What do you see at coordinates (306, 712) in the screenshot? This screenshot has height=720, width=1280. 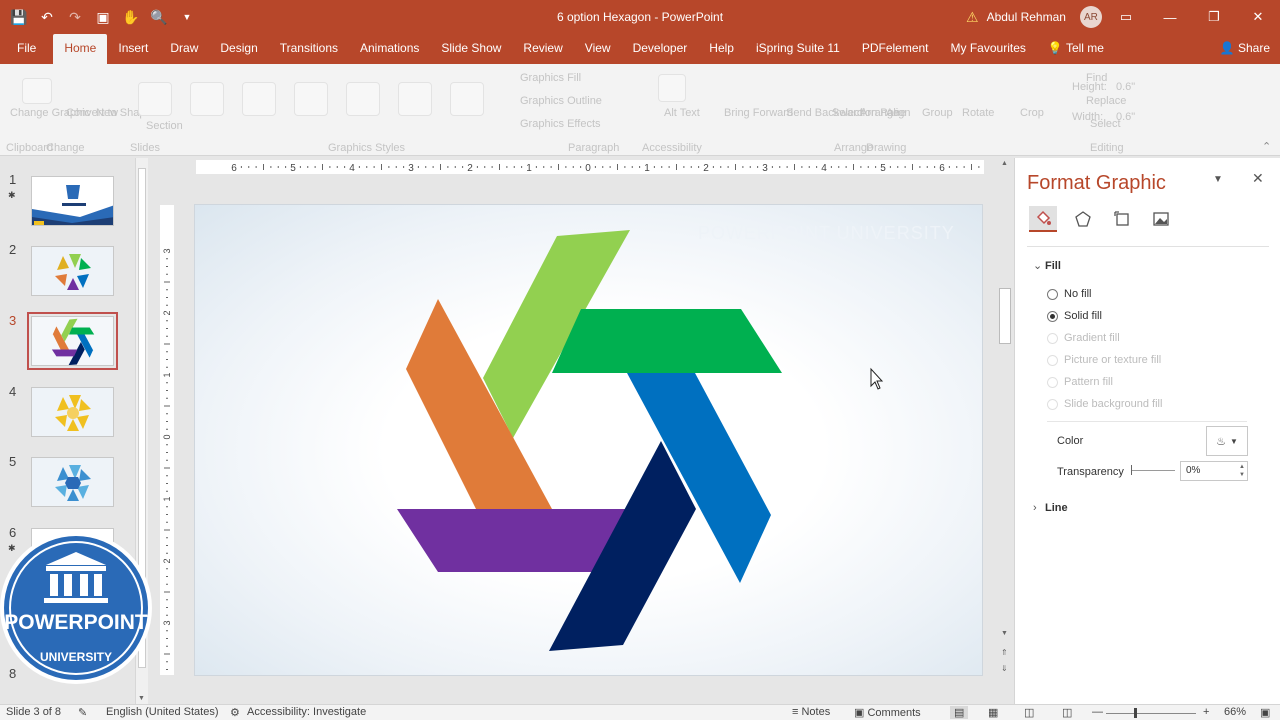 I see `accessibility-status: Accessibility: Investigate` at bounding box center [306, 712].